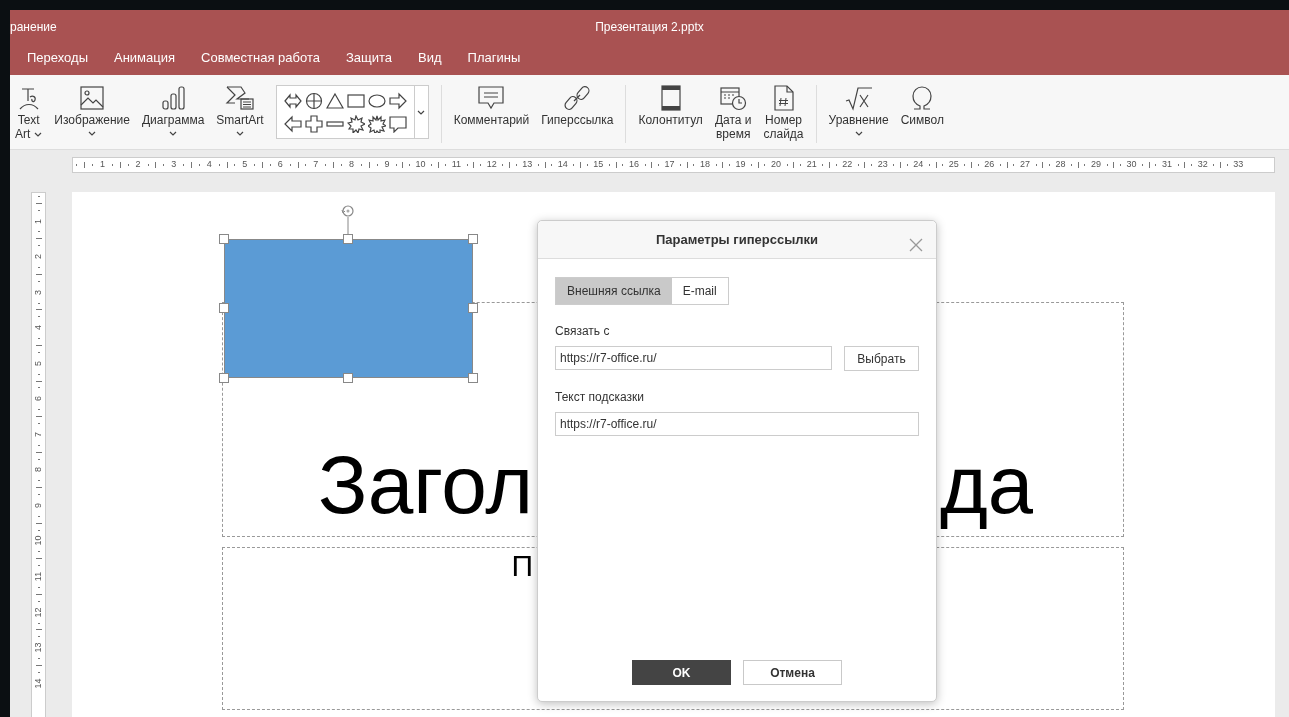 The width and height of the screenshot is (1289, 717). I want to click on menu-tab: Переходы, so click(57, 57).